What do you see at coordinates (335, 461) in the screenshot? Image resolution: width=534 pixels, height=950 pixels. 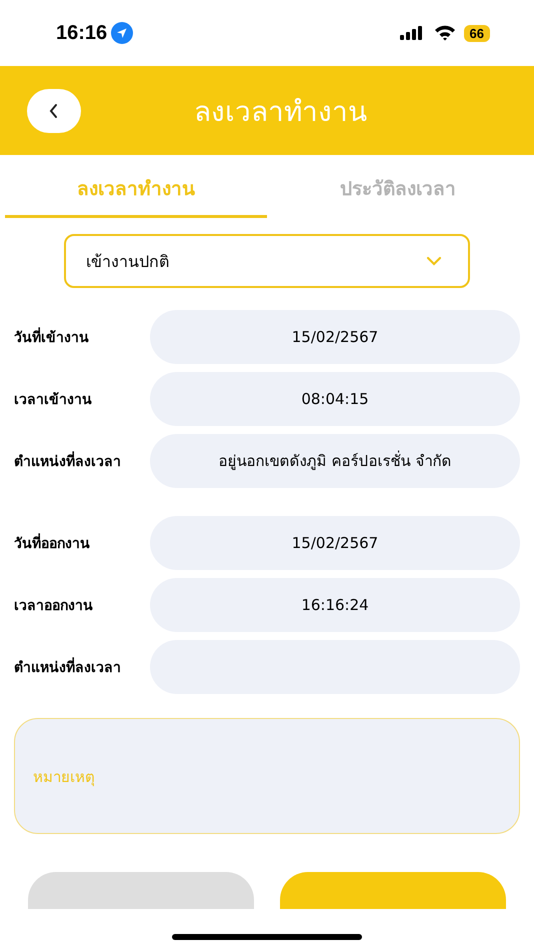 I see `value-field: อยู่นอกเขตดังภูมิ คอร์ปอเรชั่น จำกัด` at bounding box center [335, 461].